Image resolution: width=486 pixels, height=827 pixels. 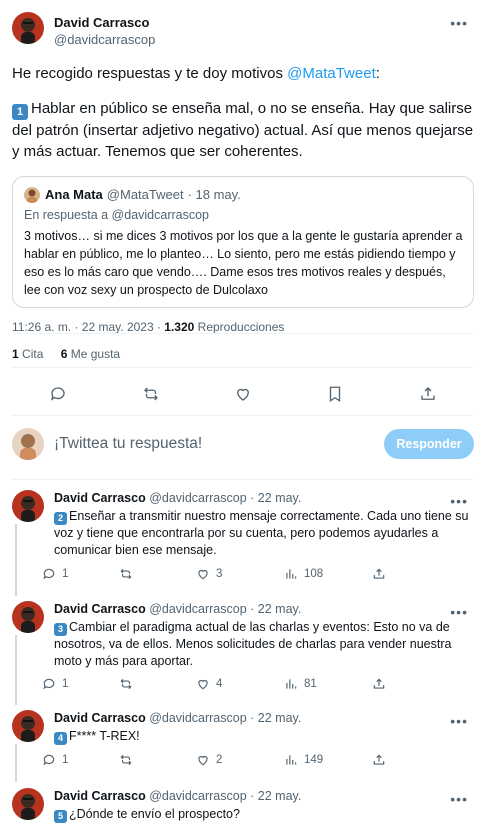 What do you see at coordinates (240, 760) in the screenshot?
I see `like-button: 2` at bounding box center [240, 760].